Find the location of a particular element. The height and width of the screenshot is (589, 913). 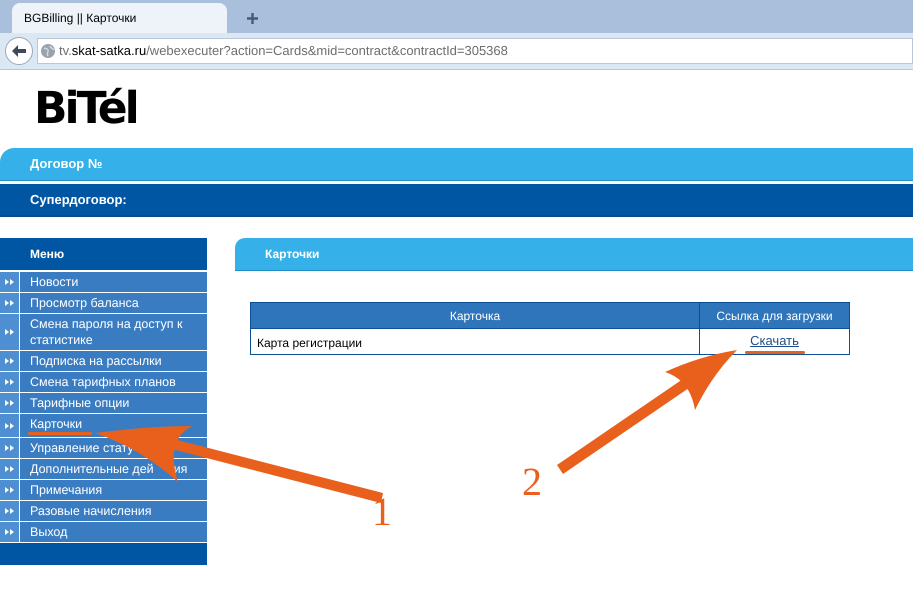

annotation-number: 2 is located at coordinates (532, 482).